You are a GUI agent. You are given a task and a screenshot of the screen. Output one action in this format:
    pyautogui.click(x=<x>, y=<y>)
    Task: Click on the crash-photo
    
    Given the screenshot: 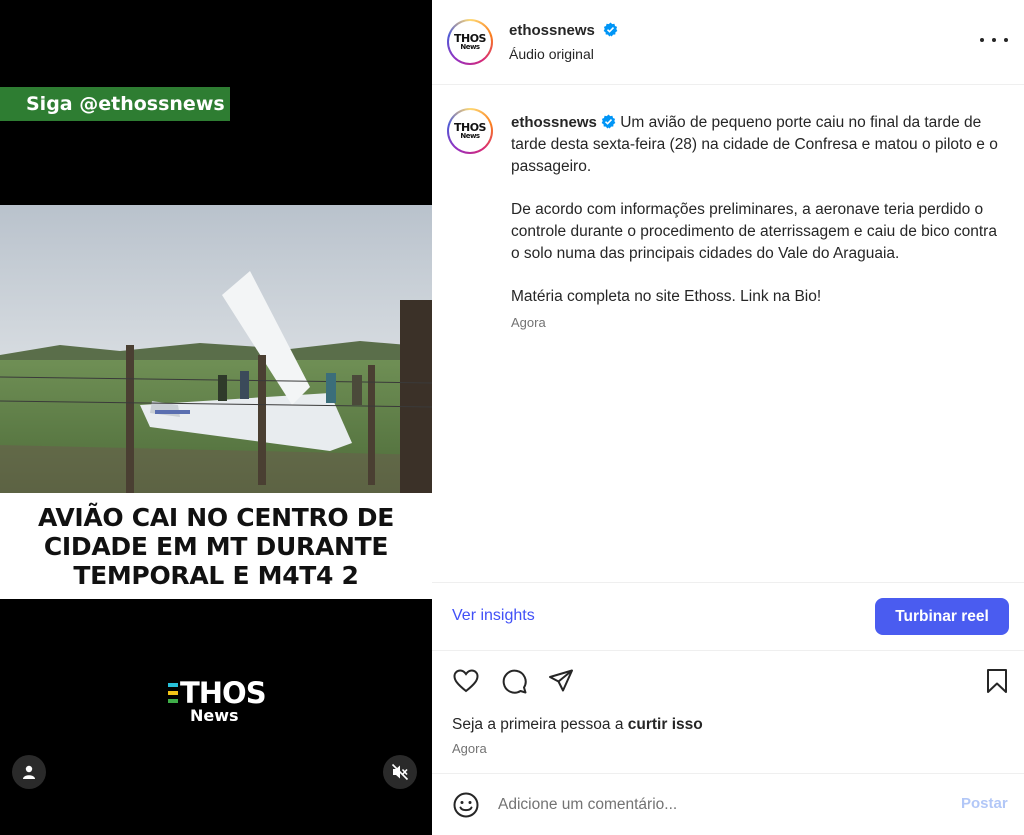 What is the action you would take?
    pyautogui.click(x=216, y=349)
    